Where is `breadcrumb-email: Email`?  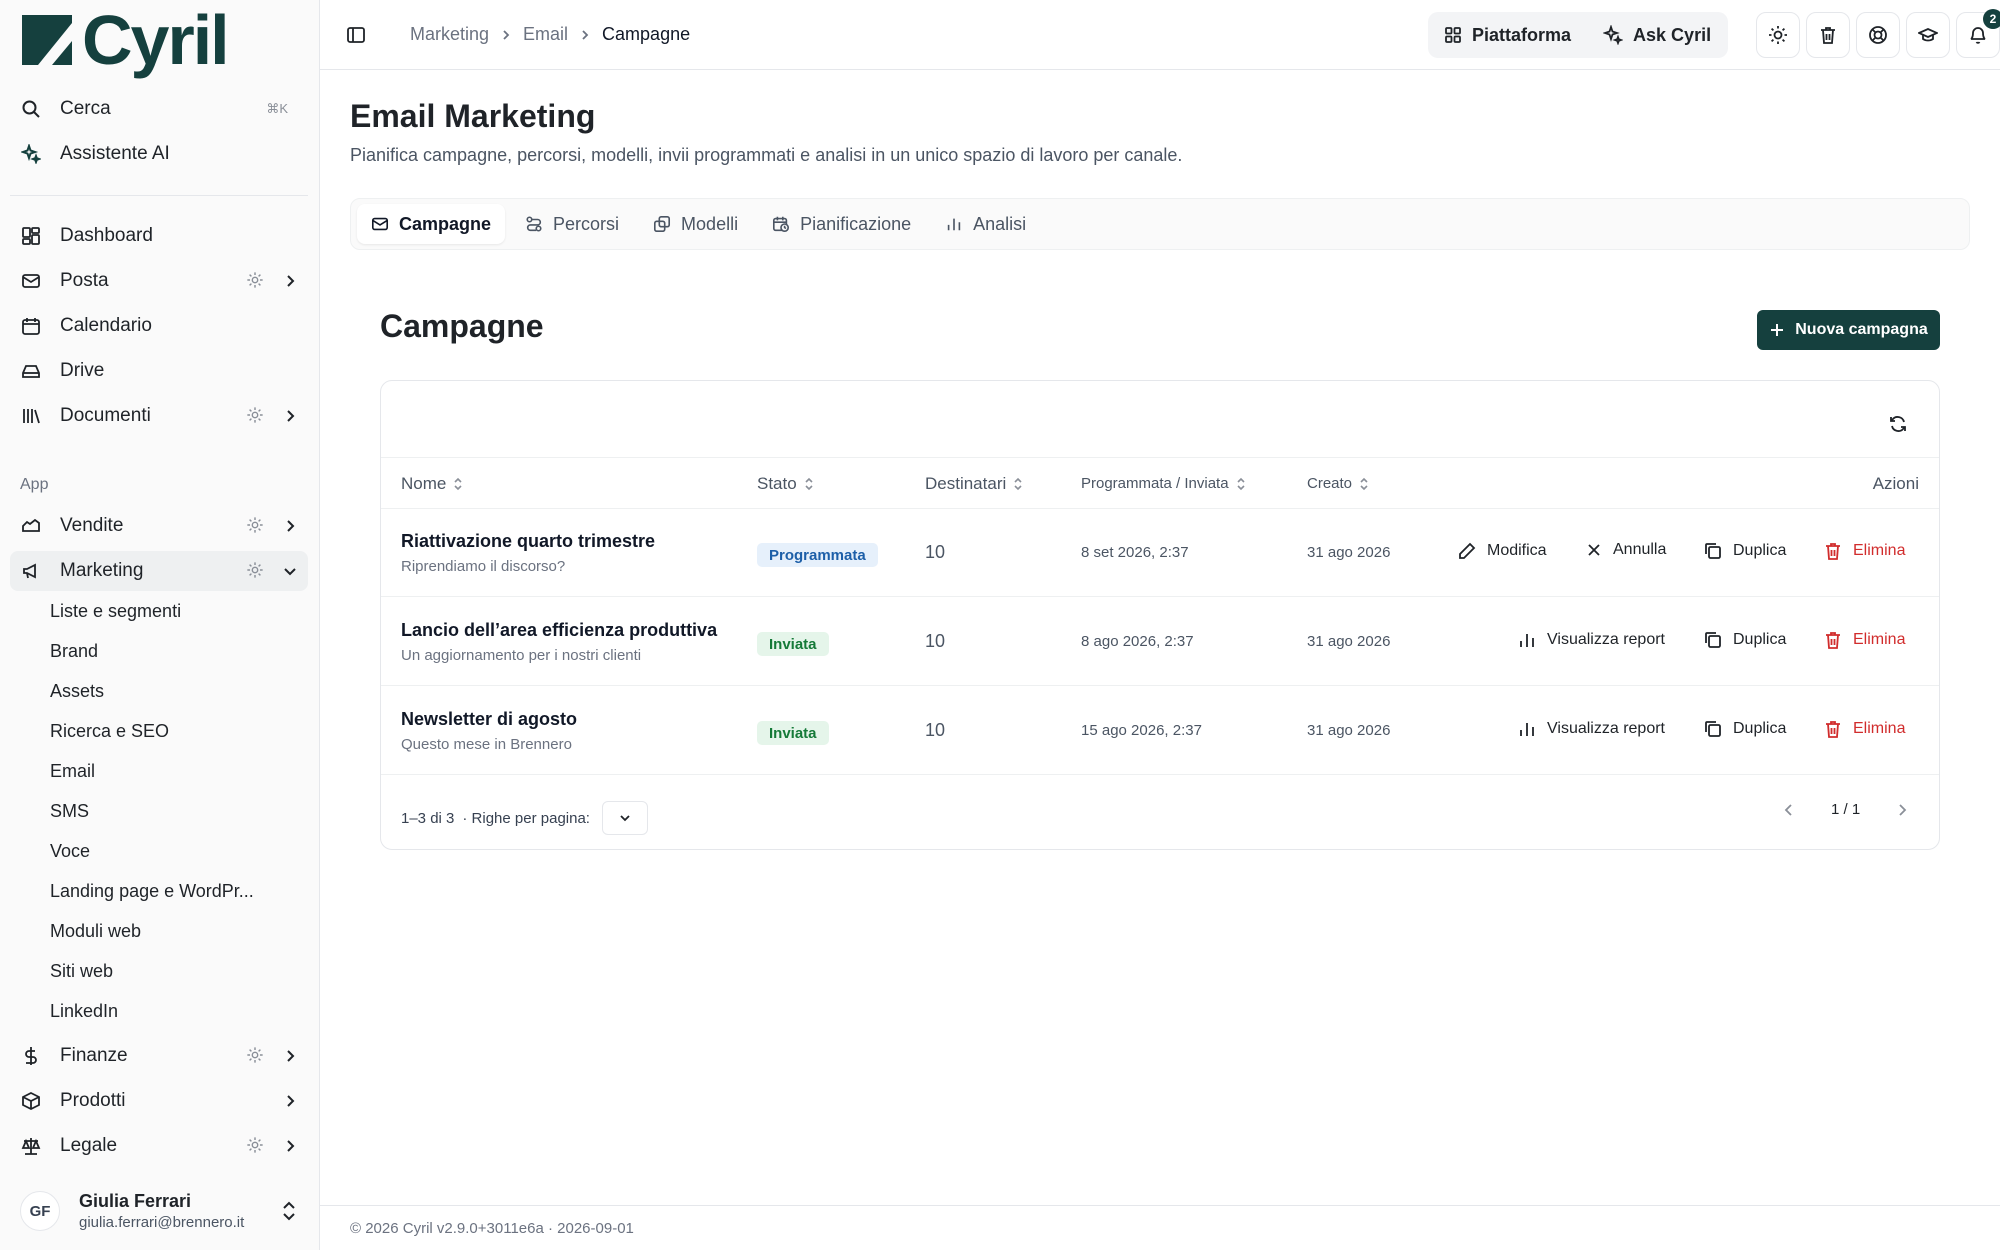 breadcrumb-email: Email is located at coordinates (545, 34).